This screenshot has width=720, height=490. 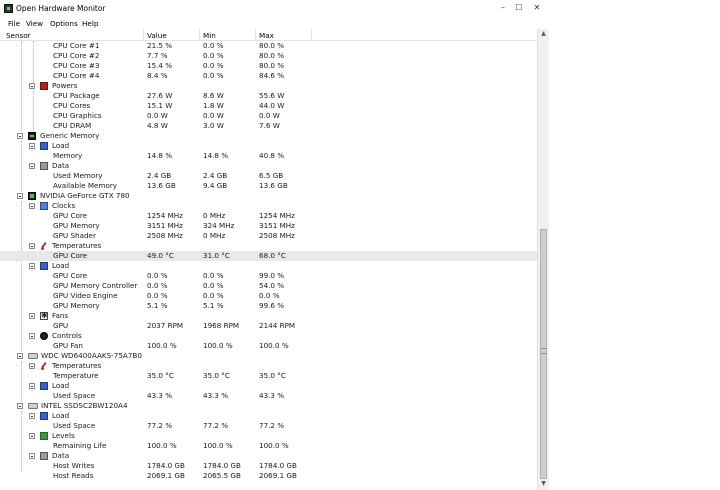 What do you see at coordinates (268, 196) in the screenshot?
I see `tree-row: NVIDIA GeForce GTX 780` at bounding box center [268, 196].